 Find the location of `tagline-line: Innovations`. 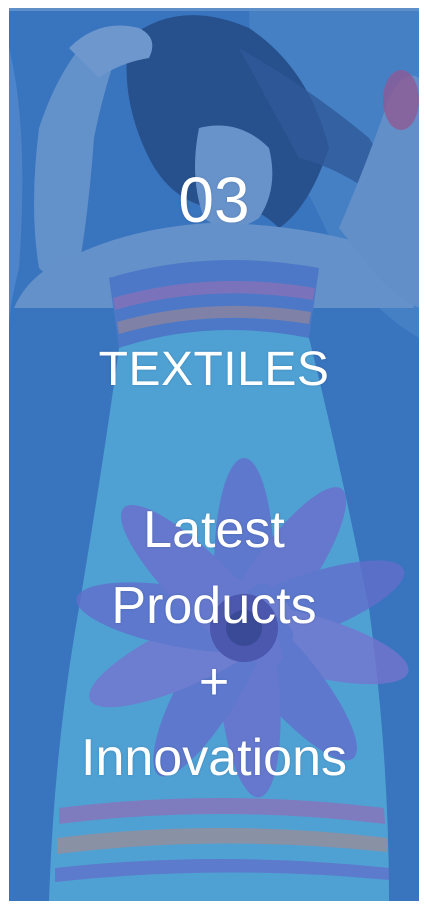

tagline-line: Innovations is located at coordinates (214, 758).